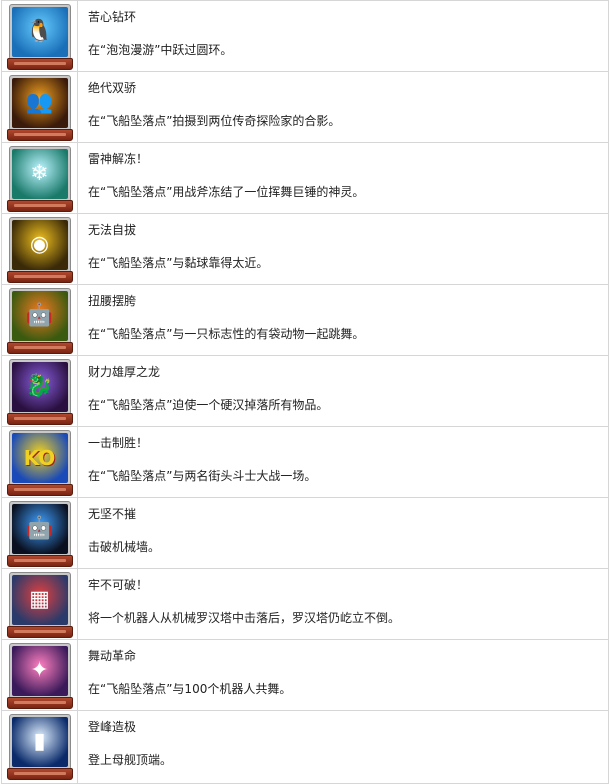 The width and height of the screenshot is (610, 784). I want to click on trophy-title: 雷神解冻！, so click(118, 159).